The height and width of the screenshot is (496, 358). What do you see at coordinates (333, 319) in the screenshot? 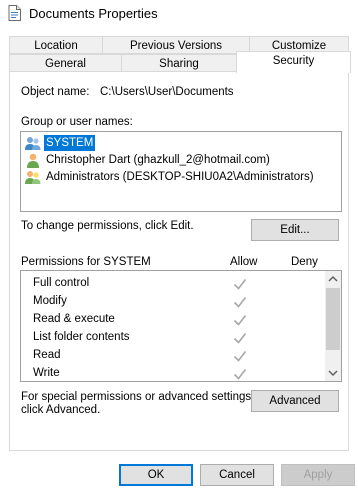
I see `scrollbar-thumb` at bounding box center [333, 319].